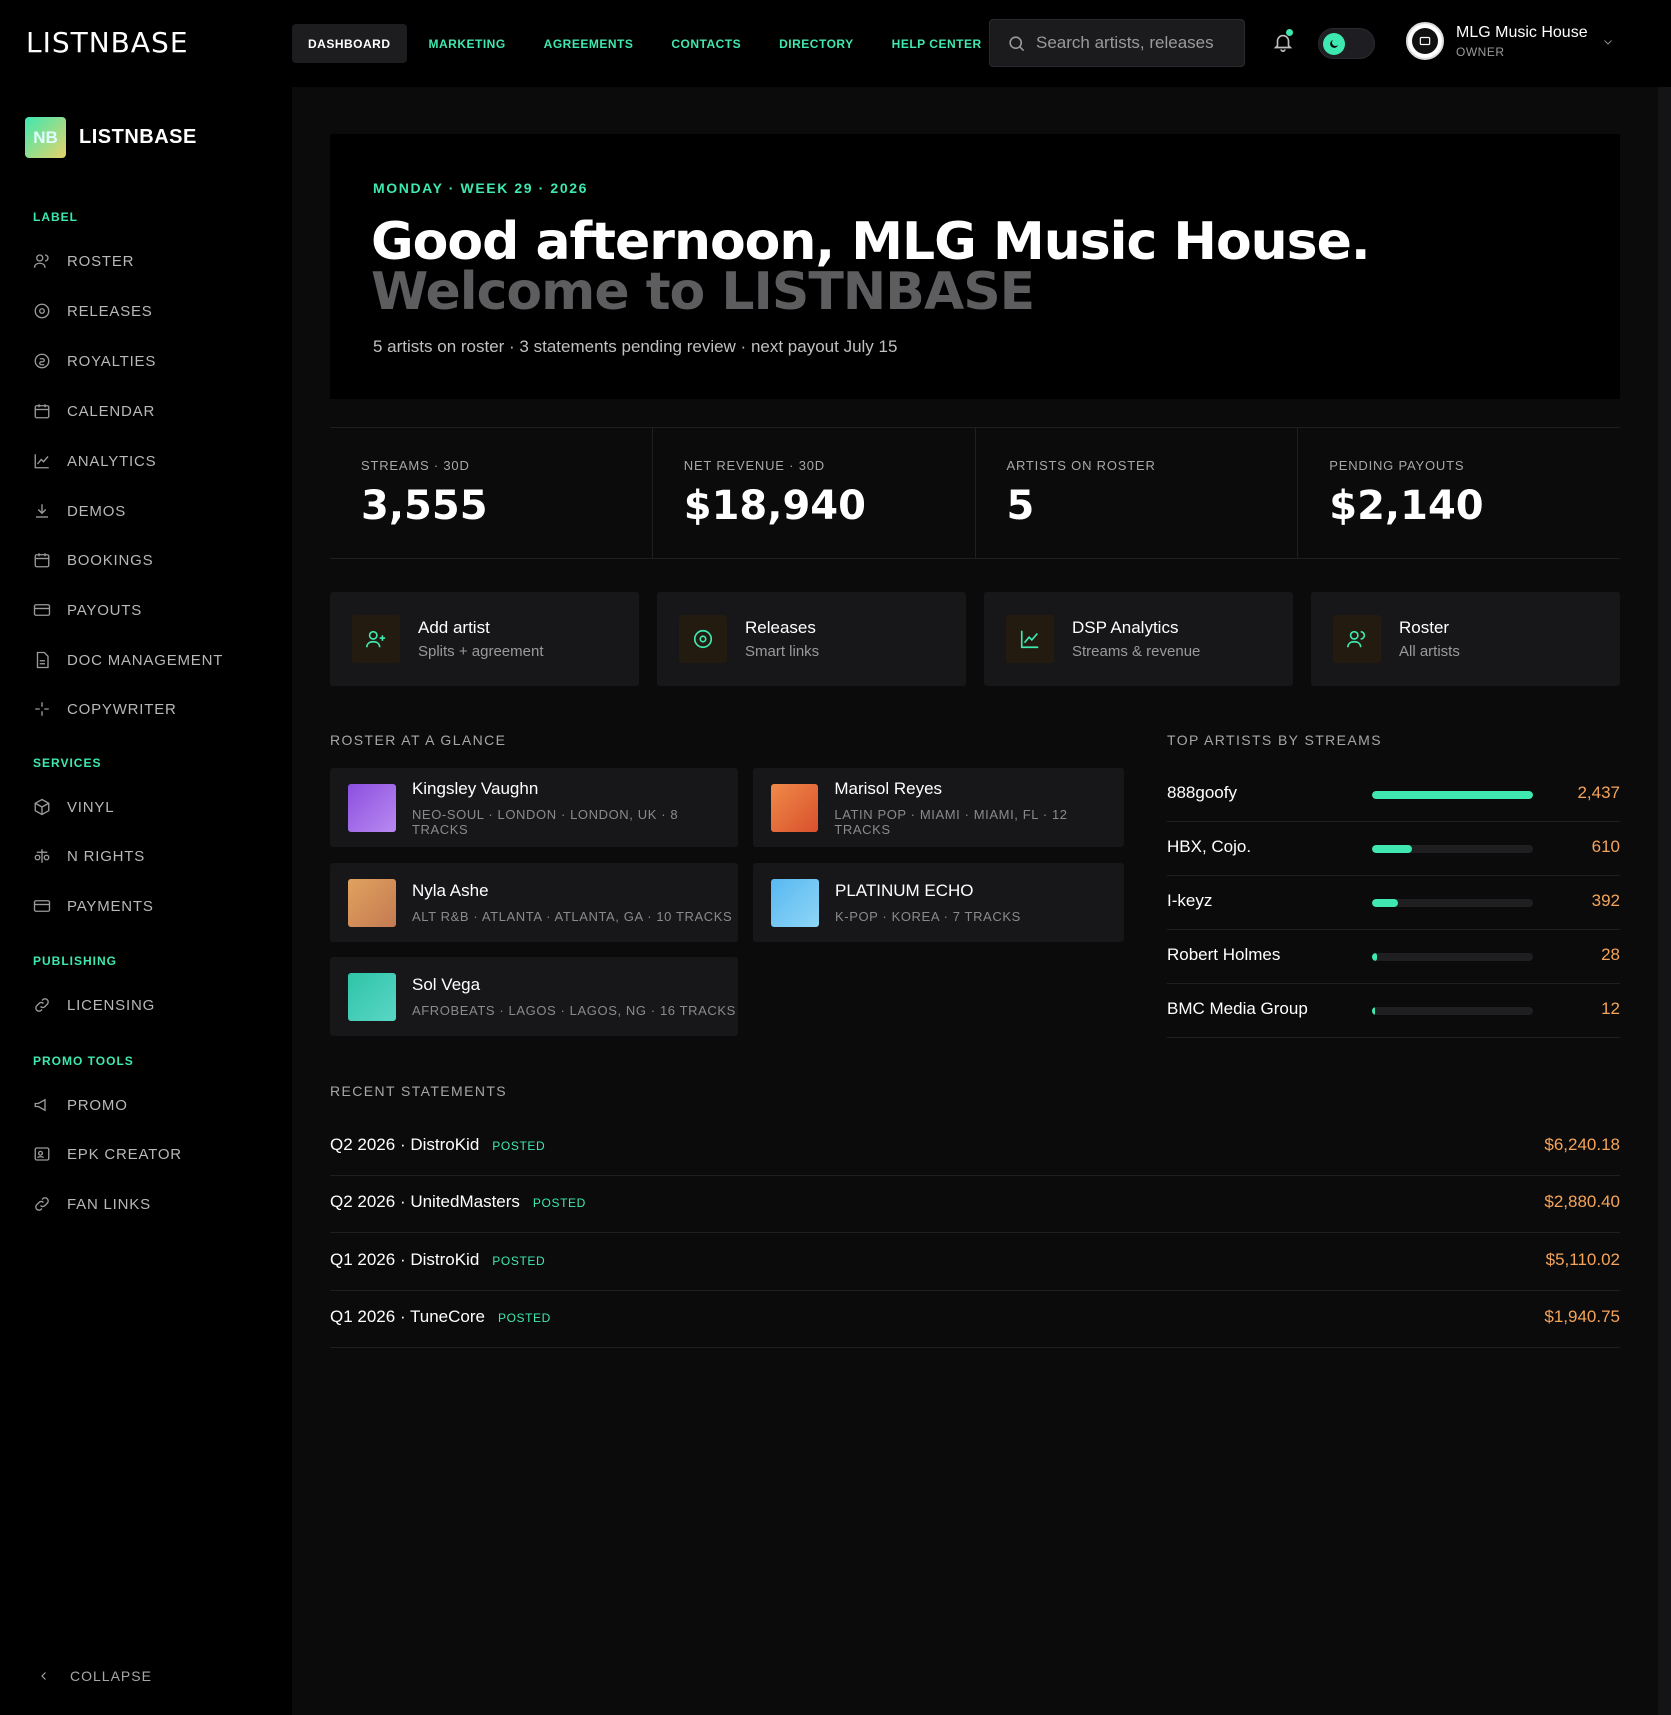 The width and height of the screenshot is (1671, 1715). Describe the element at coordinates (418, 740) in the screenshot. I see `roster-heading: ROSTER AT A GLANCE` at that location.